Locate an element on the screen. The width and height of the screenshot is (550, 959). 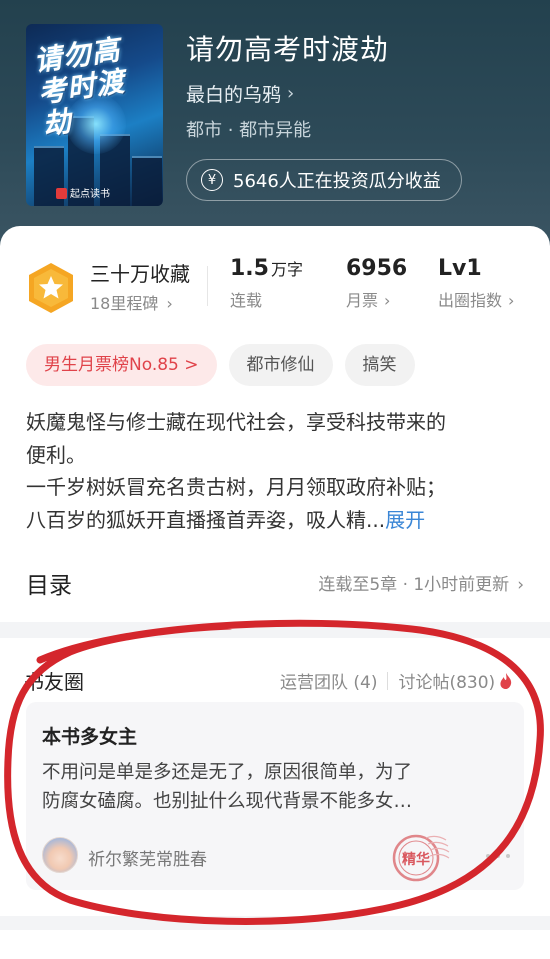
book-cover: 请勿高考时渡劫 起点读书 is located at coordinates (94, 115).